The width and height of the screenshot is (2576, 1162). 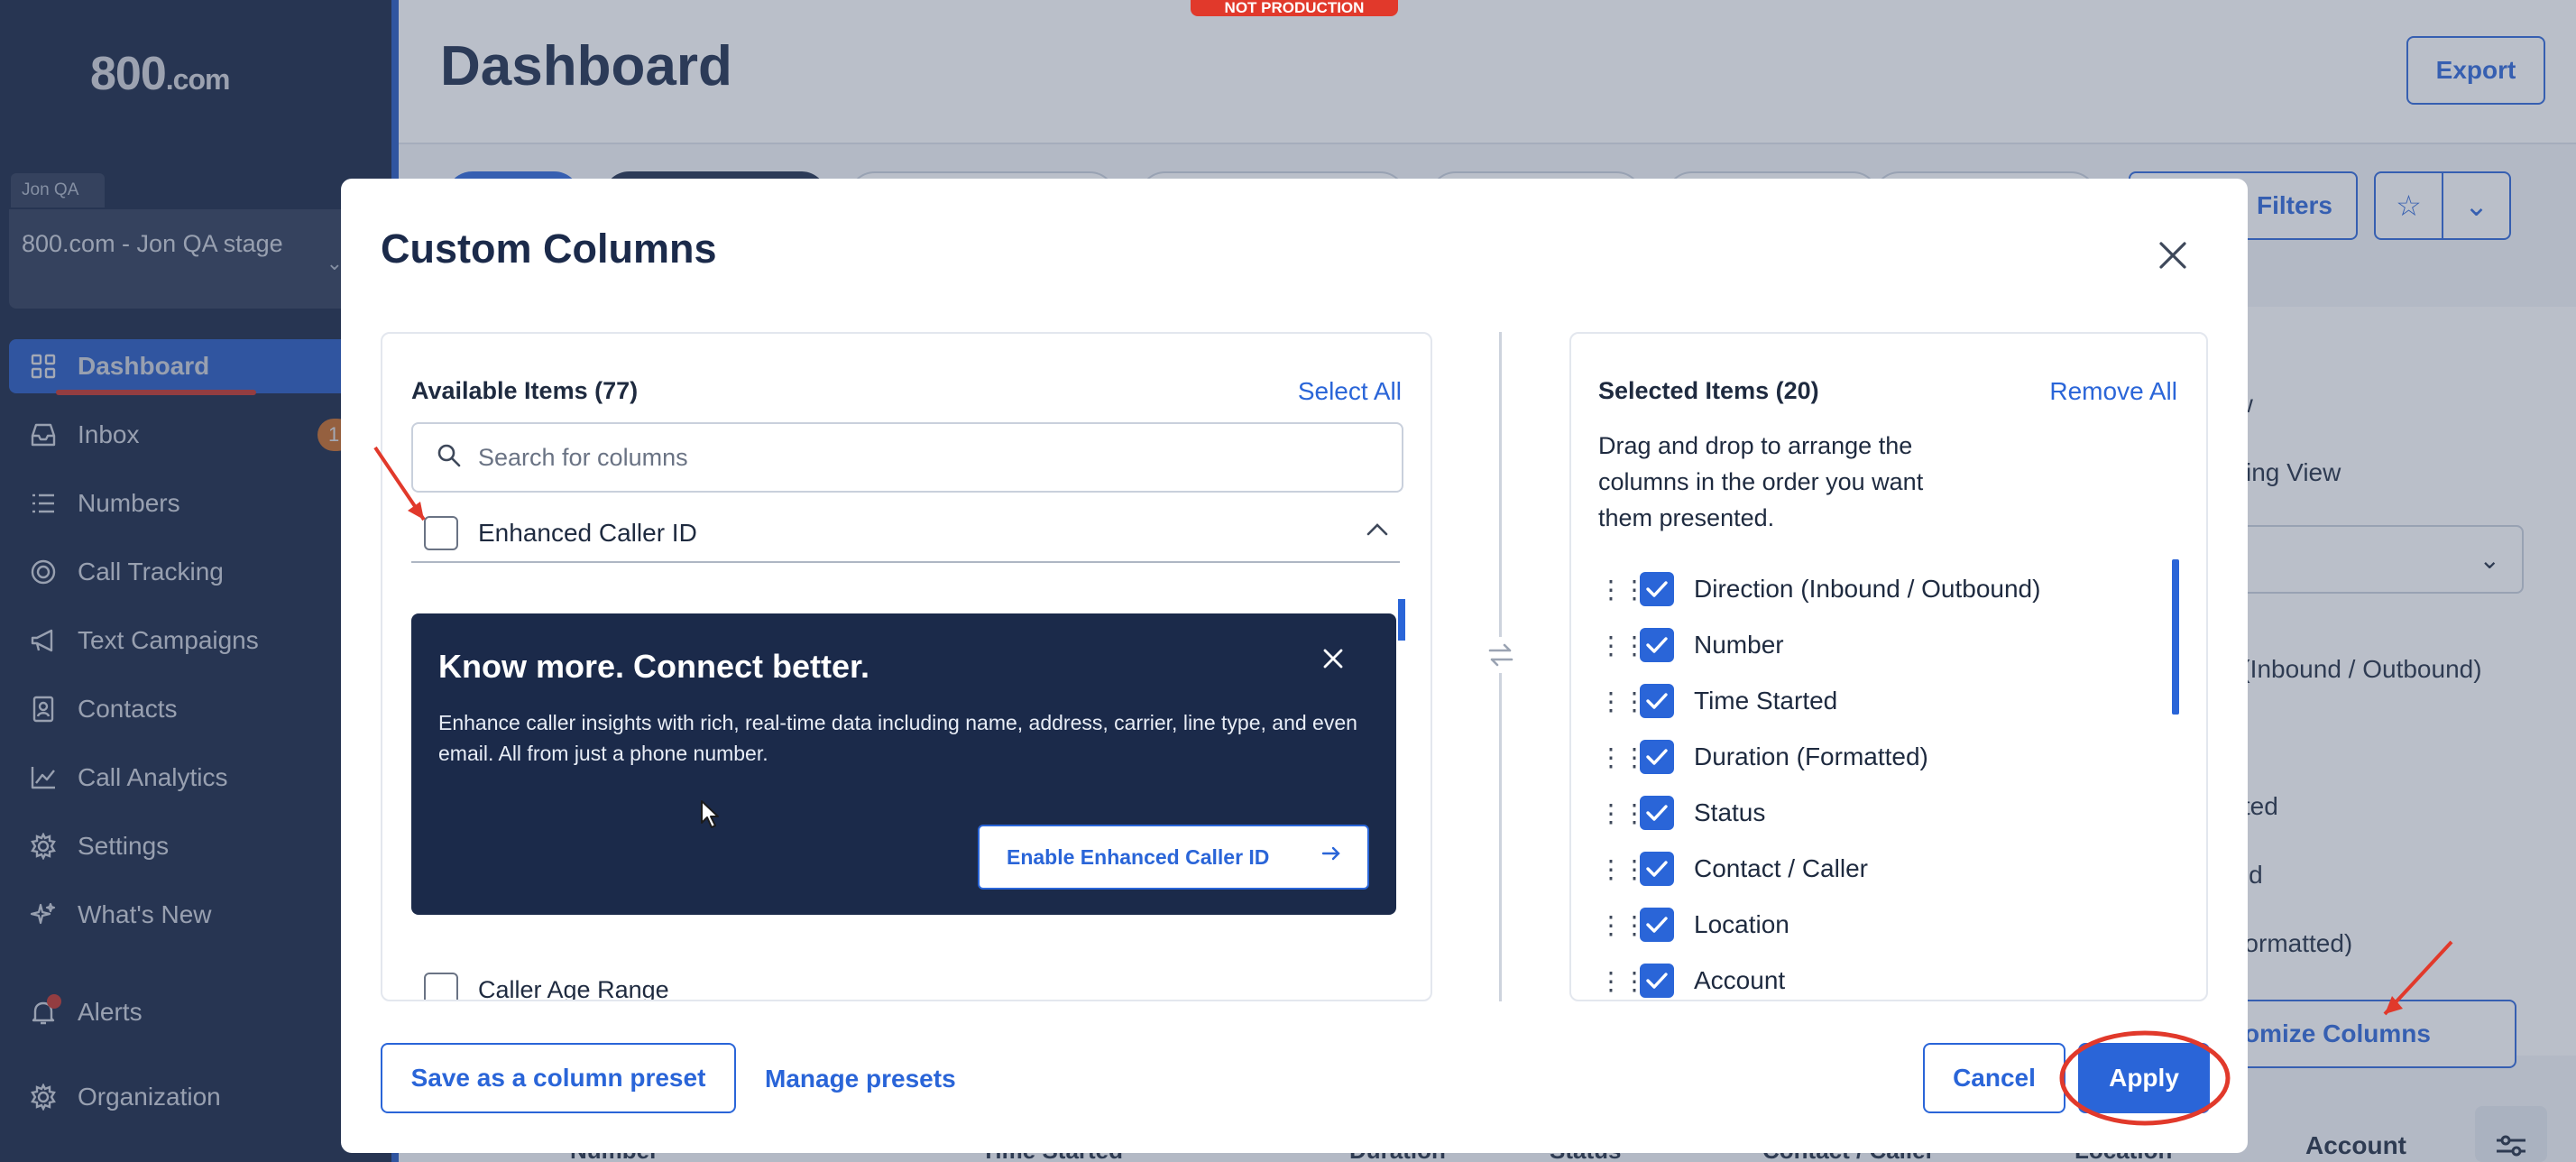 I want to click on column-search, so click(x=907, y=457).